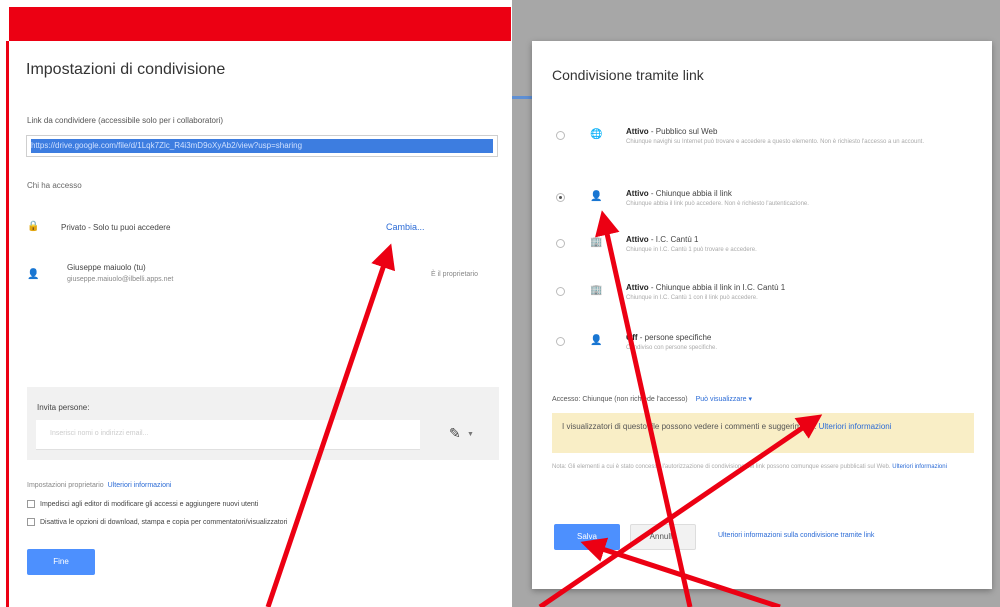 The height and width of the screenshot is (607, 1000). Describe the element at coordinates (455, 274) in the screenshot. I see `owner-role: È il proprietario` at that location.